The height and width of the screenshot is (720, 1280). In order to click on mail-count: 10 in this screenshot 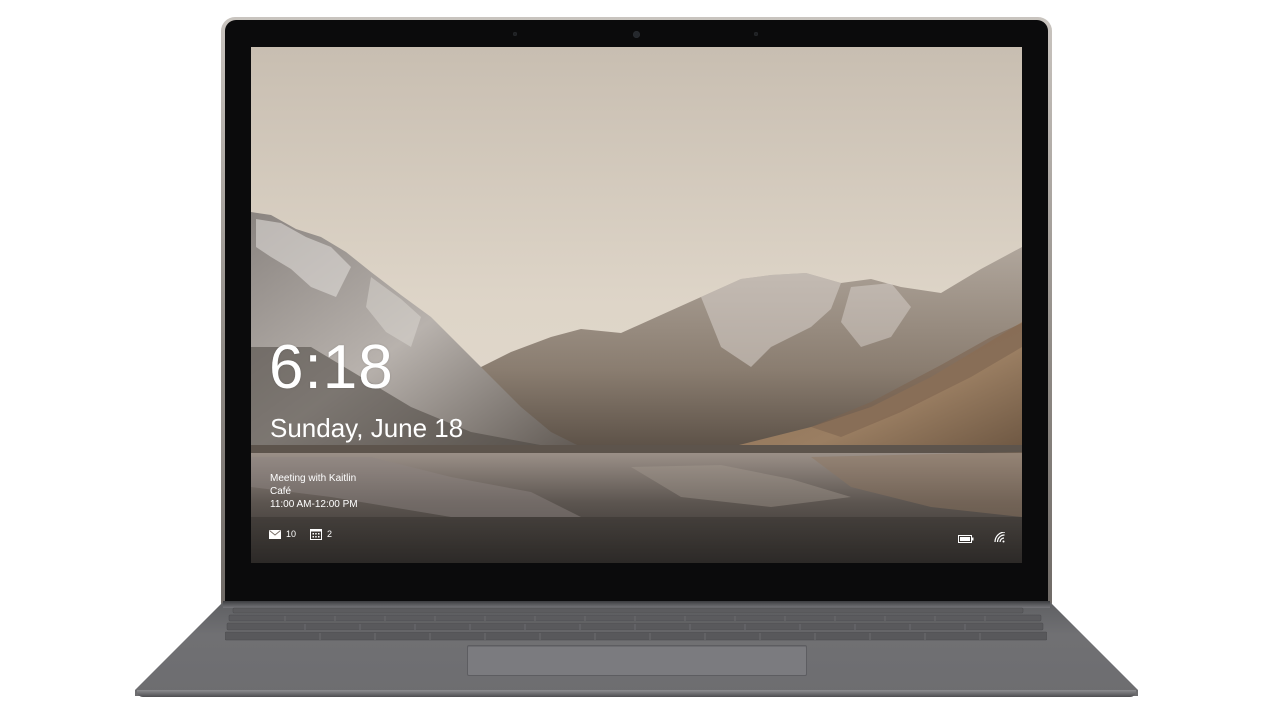, I will do `click(291, 534)`.